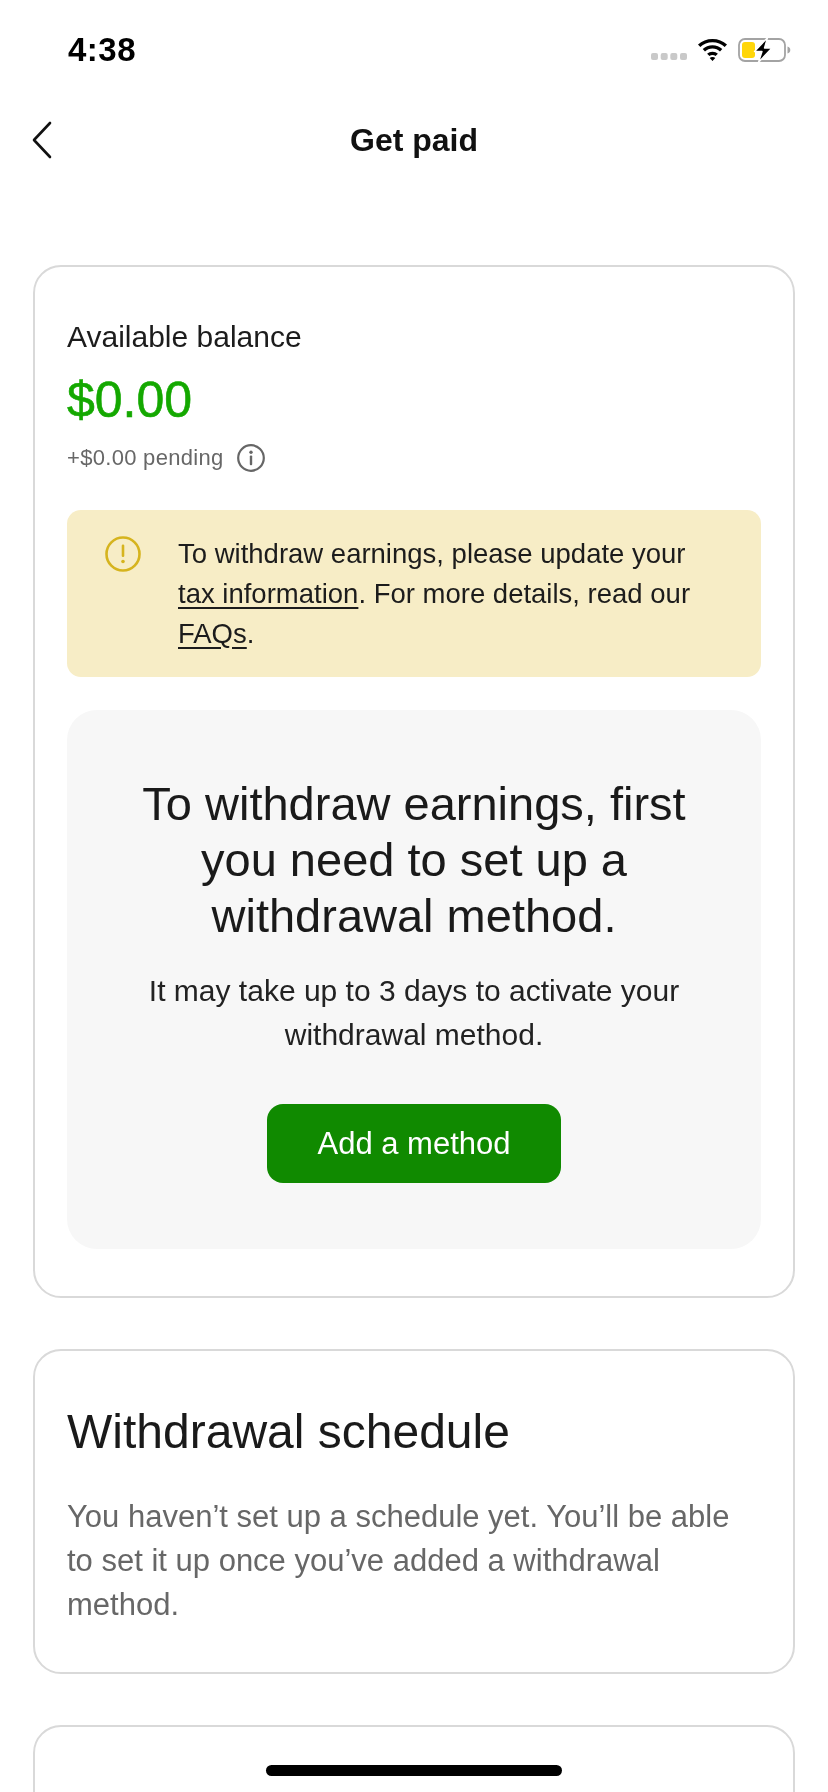  I want to click on balance-amount: $0.00, so click(130, 400).